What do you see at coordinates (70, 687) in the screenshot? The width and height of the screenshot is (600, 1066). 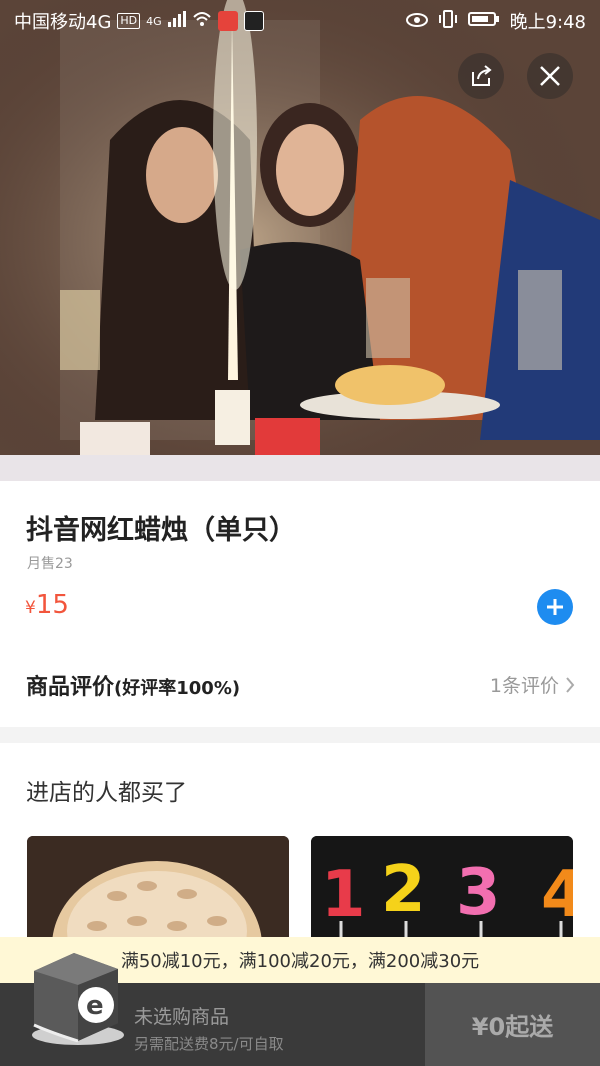 I see `review-title-text: 商品评价` at bounding box center [70, 687].